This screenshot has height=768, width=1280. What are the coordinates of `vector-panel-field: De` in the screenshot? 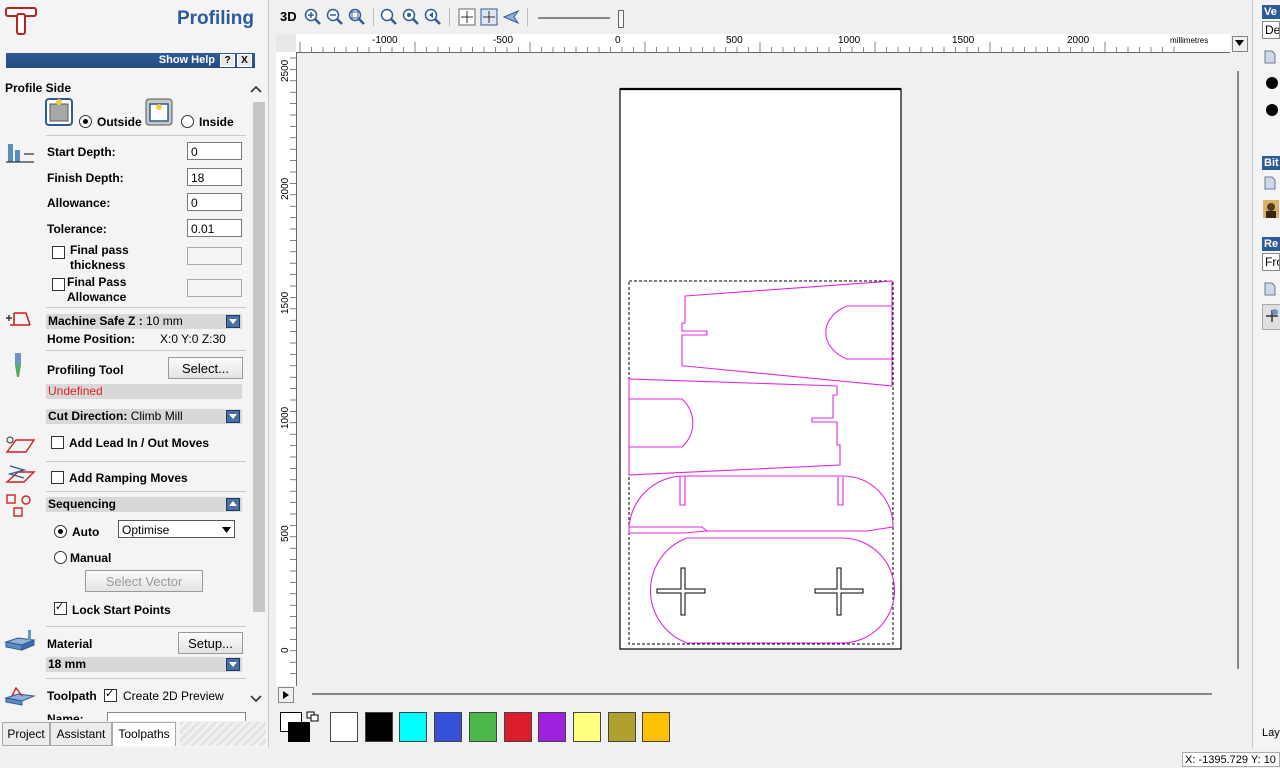 It's located at (1271, 30).